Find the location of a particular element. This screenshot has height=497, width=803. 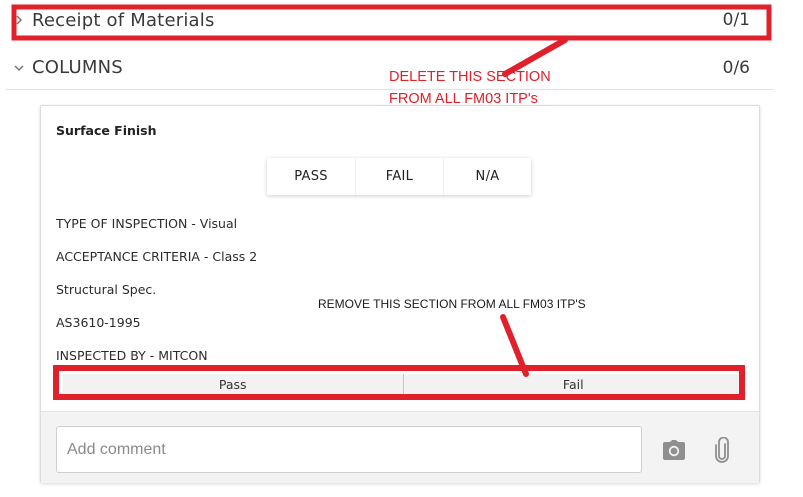

inspected-by-text: INSPECTED BY - MITCON is located at coordinates (132, 355).